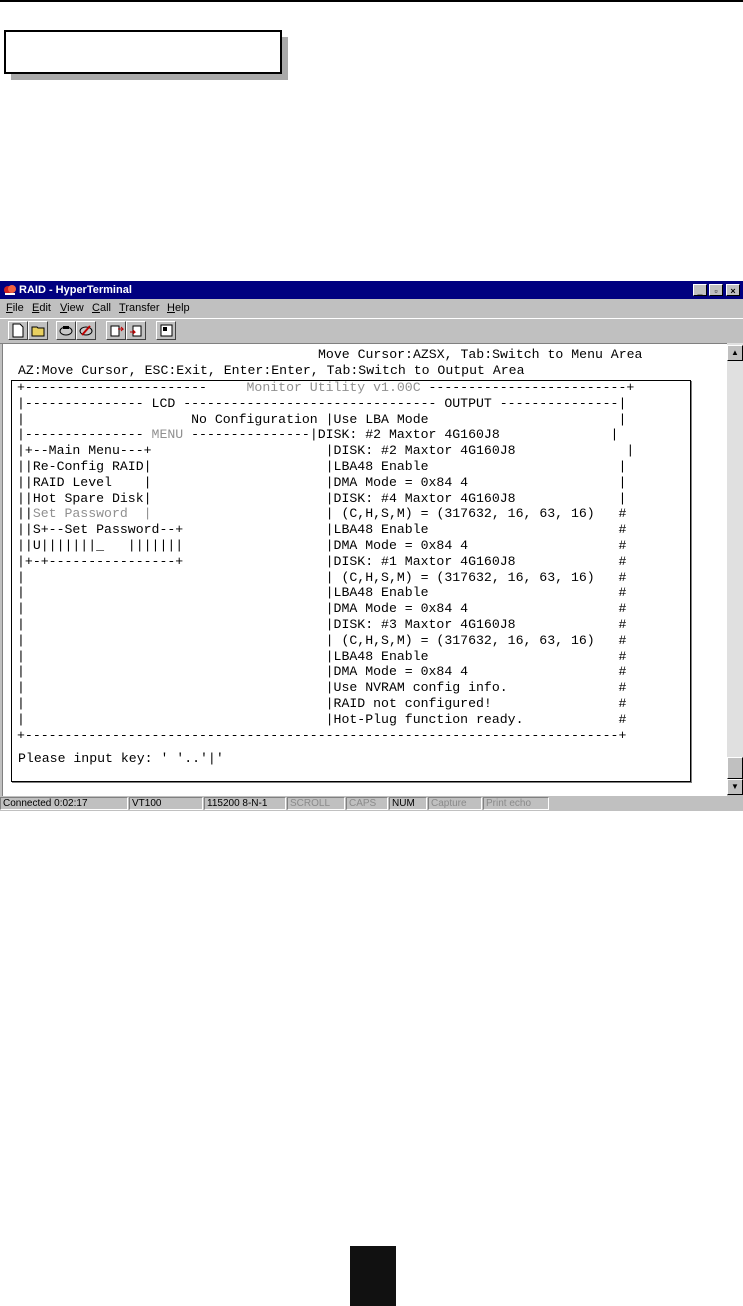  What do you see at coordinates (316, 803) in the screenshot?
I see `status-scroll: SCROLL` at bounding box center [316, 803].